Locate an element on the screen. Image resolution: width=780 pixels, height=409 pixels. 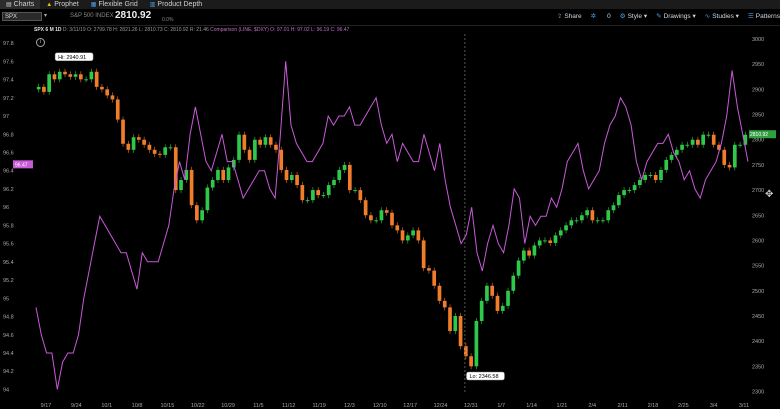
style-button: ⚙ Style ▾ is located at coordinates (633, 16).